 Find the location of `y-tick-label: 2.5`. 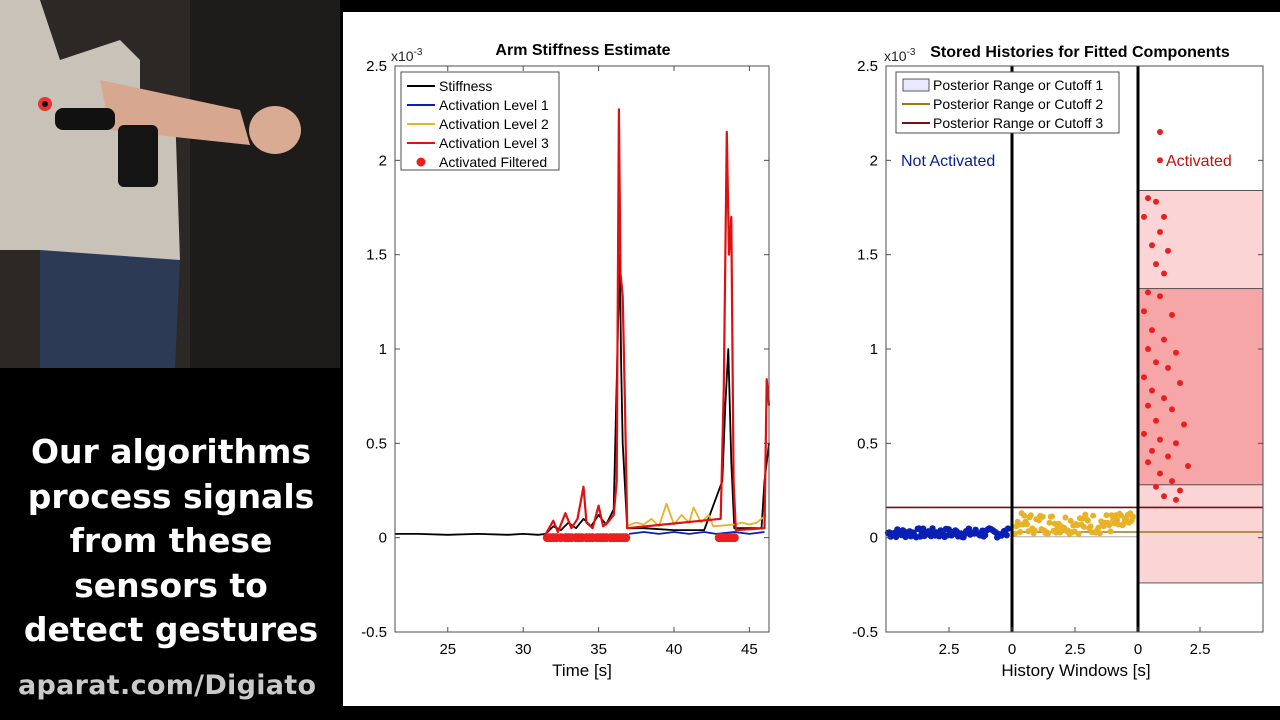

y-tick-label: 2.5 is located at coordinates (376, 66).